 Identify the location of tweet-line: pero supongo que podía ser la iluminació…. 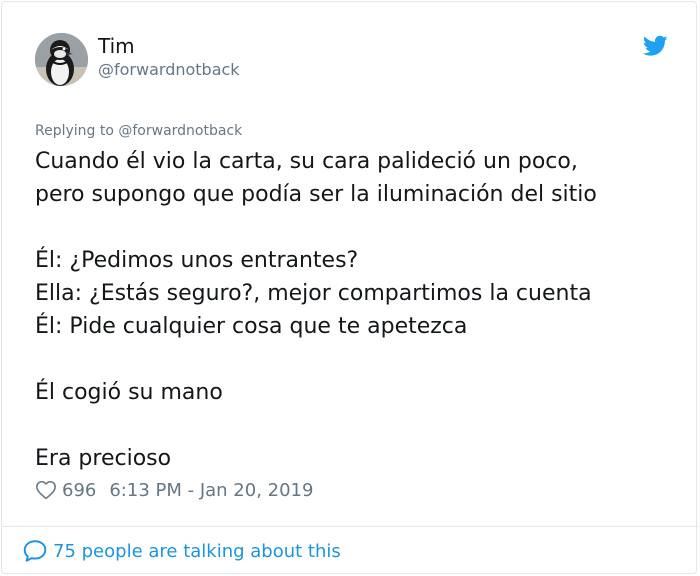
(316, 194).